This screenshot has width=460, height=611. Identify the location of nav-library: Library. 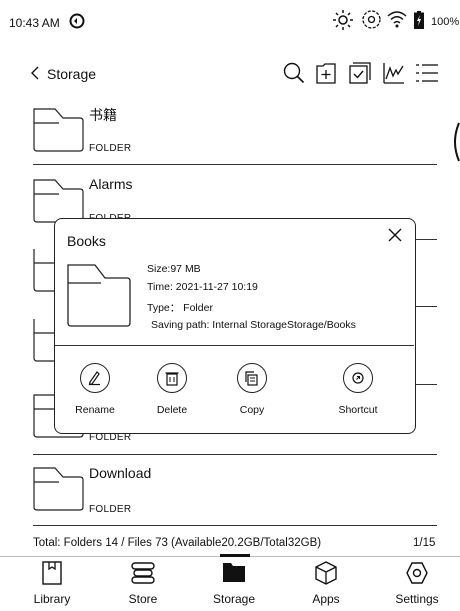
(52, 585).